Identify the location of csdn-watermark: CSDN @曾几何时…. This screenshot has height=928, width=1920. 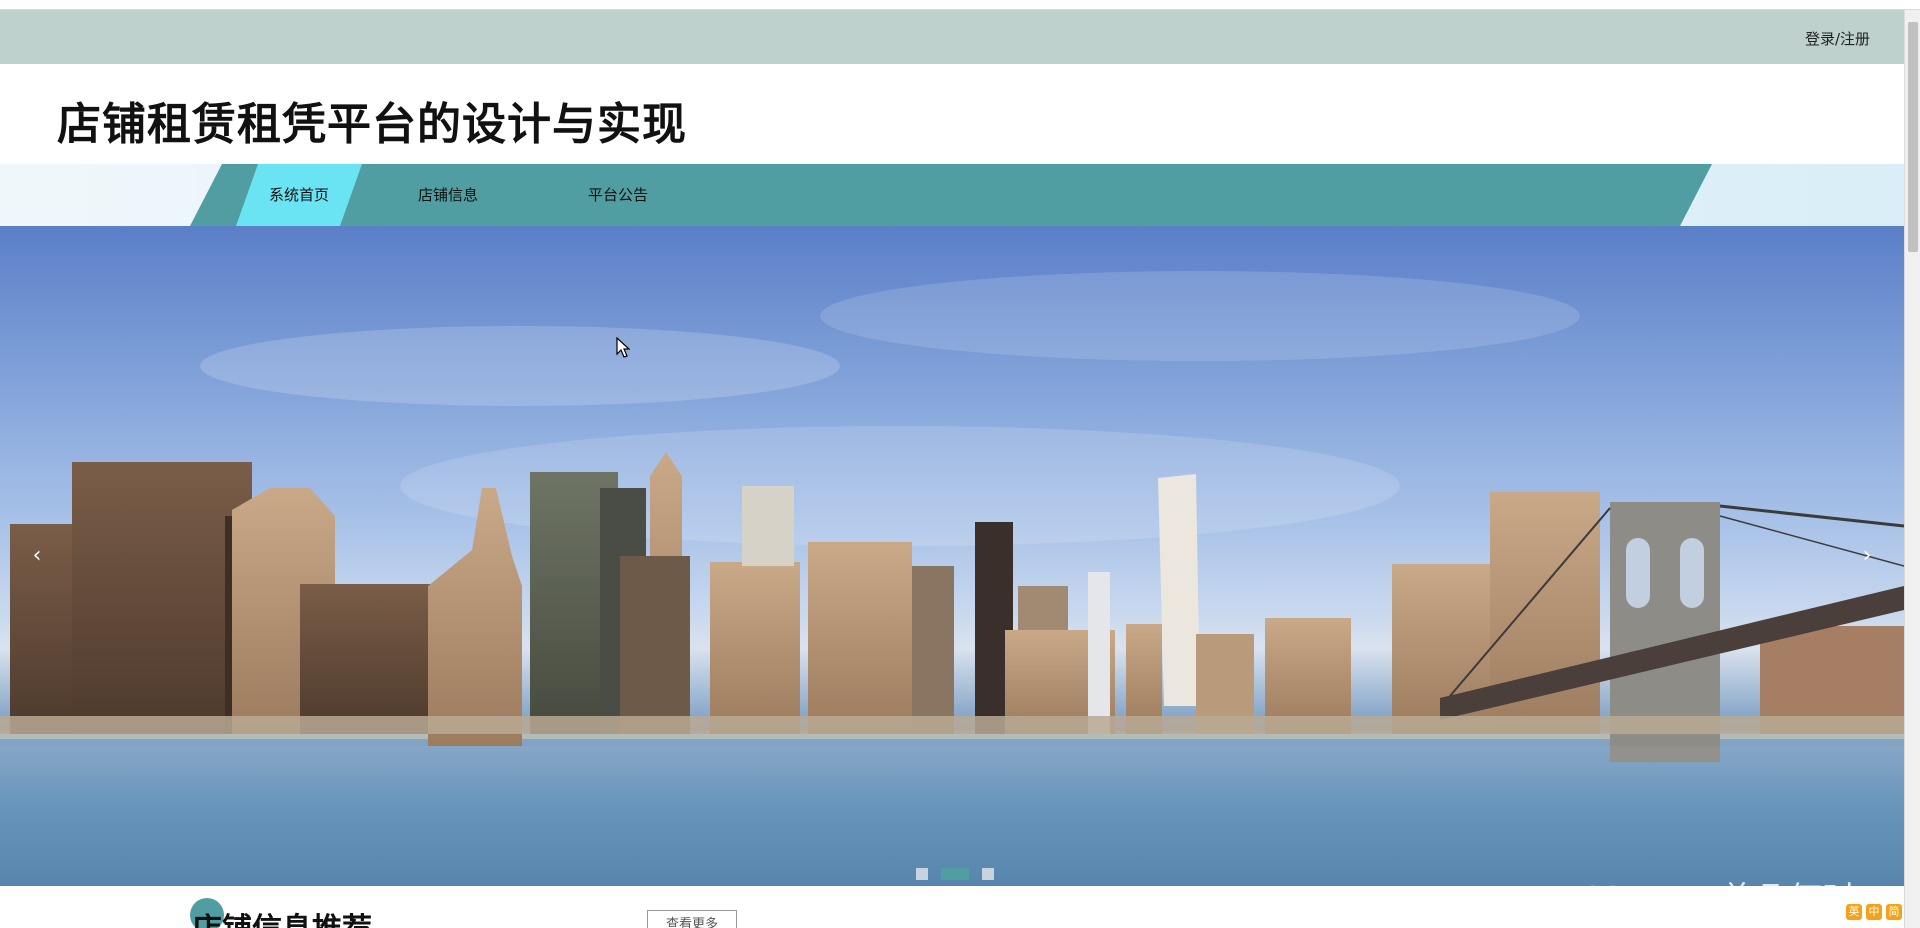
(1734, 900).